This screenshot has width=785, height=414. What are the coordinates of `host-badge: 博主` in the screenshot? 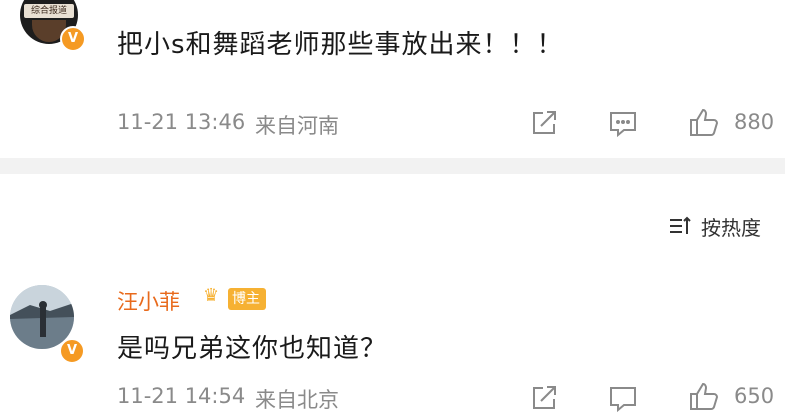 It's located at (247, 299).